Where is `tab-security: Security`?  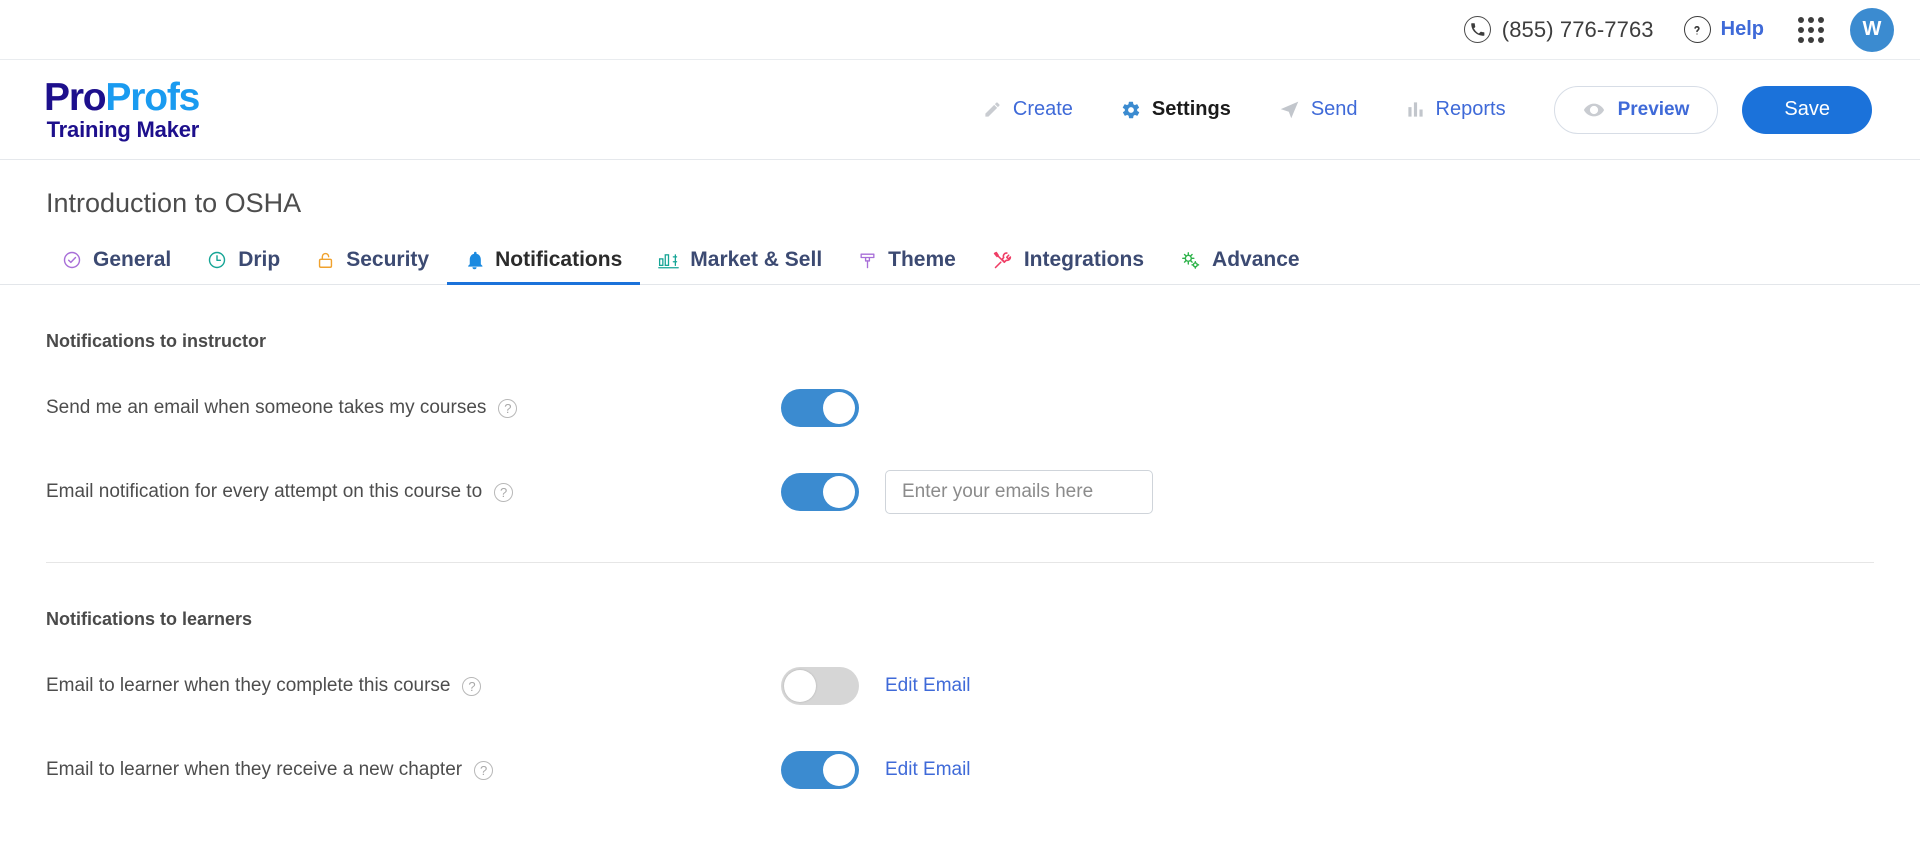 tab-security: Security is located at coordinates (372, 266).